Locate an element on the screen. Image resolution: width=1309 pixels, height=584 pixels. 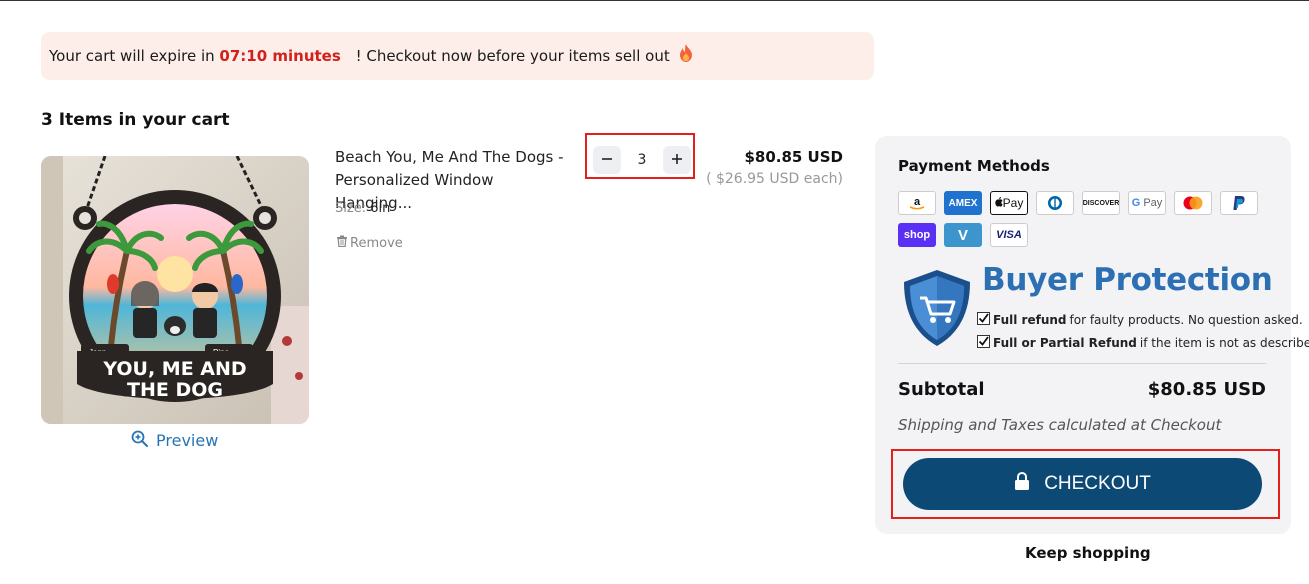
protection-line-bold: Full refund is located at coordinates (1030, 320).